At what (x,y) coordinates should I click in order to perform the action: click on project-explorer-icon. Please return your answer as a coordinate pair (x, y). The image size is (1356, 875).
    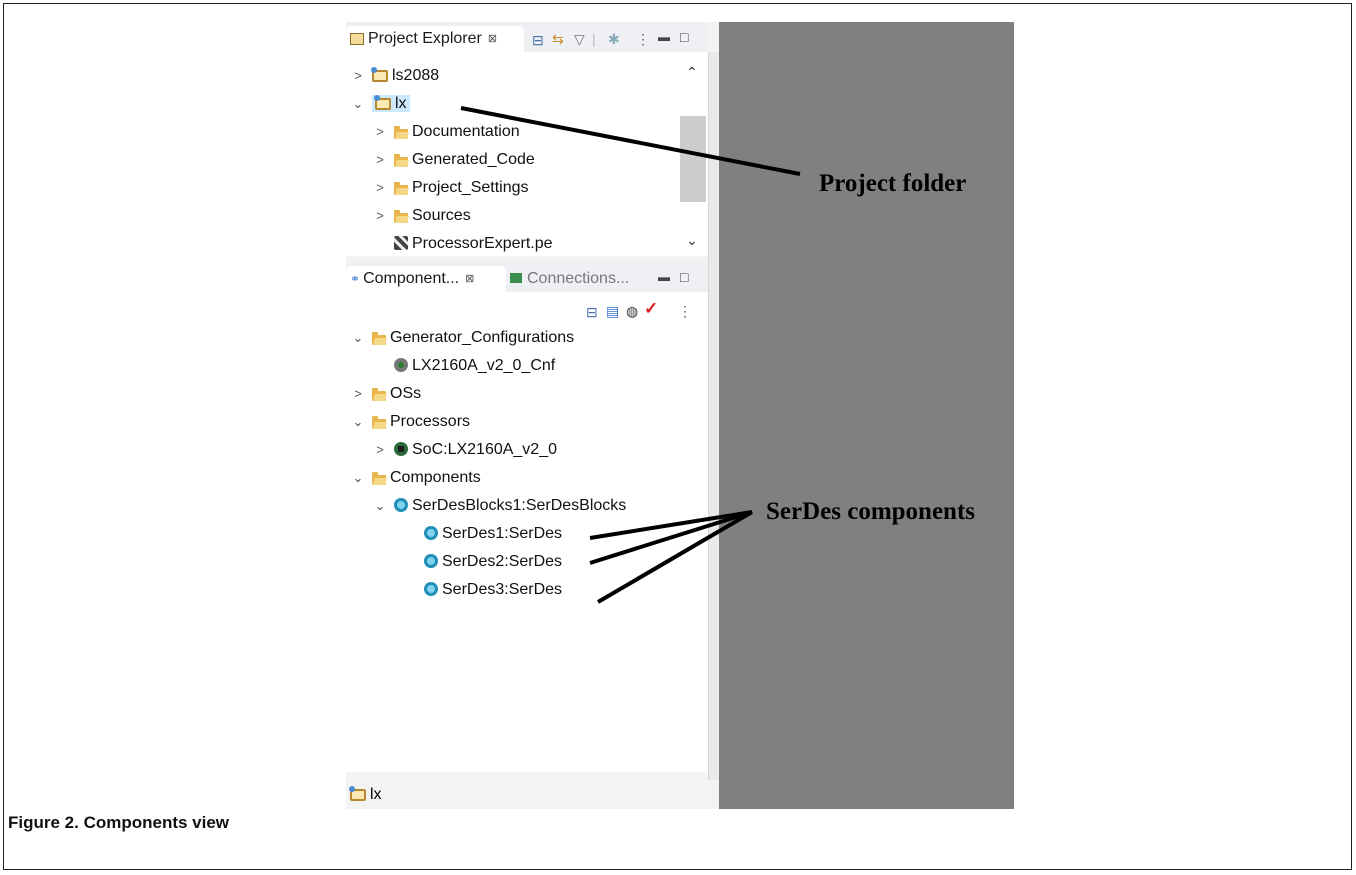
    Looking at the image, I should click on (357, 39).